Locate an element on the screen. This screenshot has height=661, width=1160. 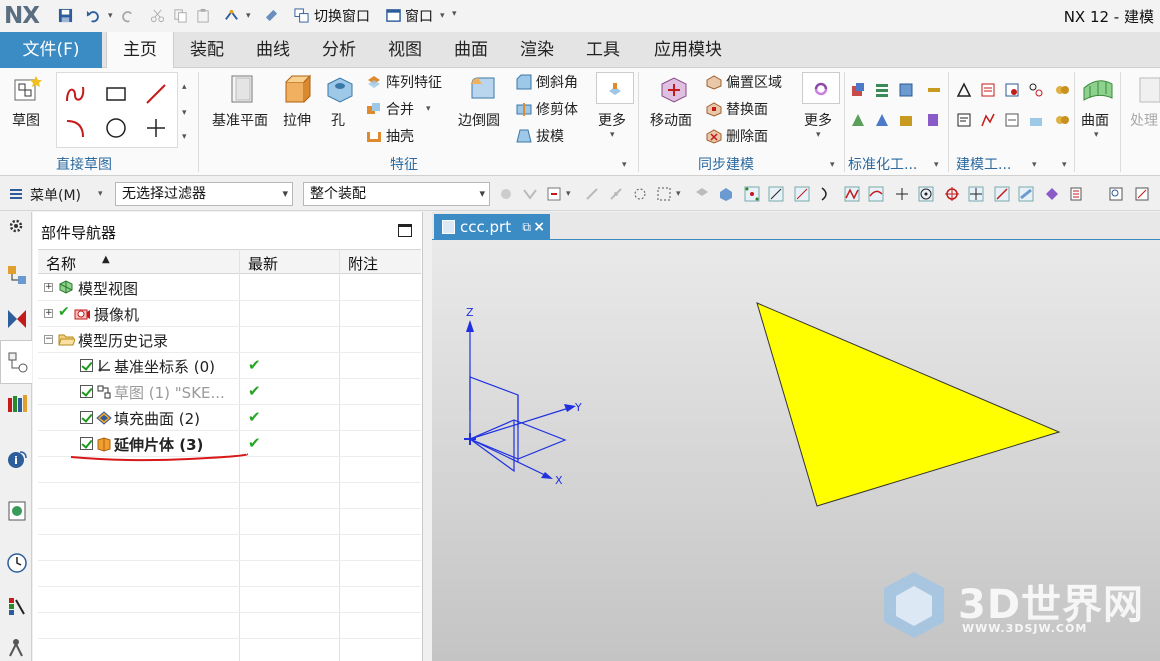
part-file-tab: ccc.prt ⧉ × is located at coordinates (492, 227).